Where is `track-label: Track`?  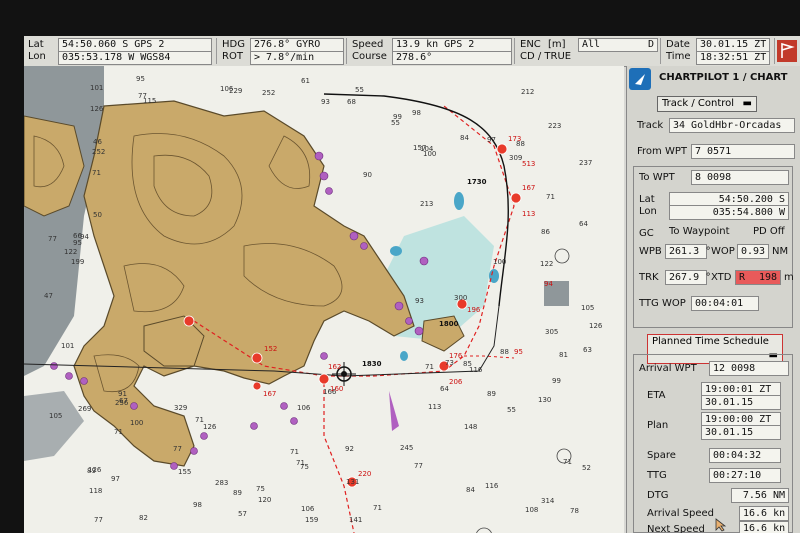
track-label: Track is located at coordinates (650, 125).